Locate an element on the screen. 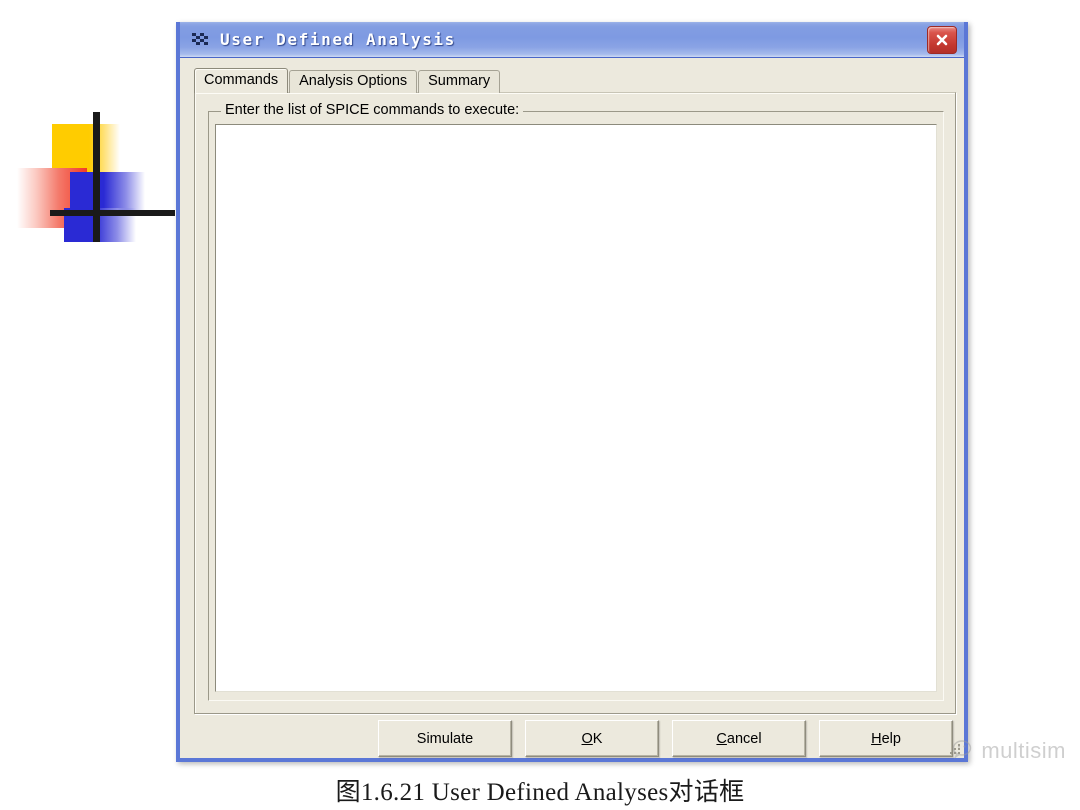  deco-vertical-bar is located at coordinates (96, 177).